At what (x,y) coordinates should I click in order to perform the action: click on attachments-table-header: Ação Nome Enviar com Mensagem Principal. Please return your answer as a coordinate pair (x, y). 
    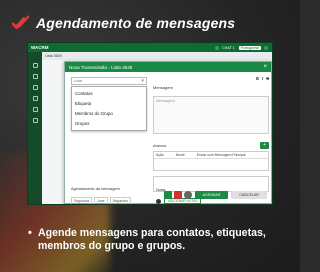
    Looking at the image, I should click on (211, 155).